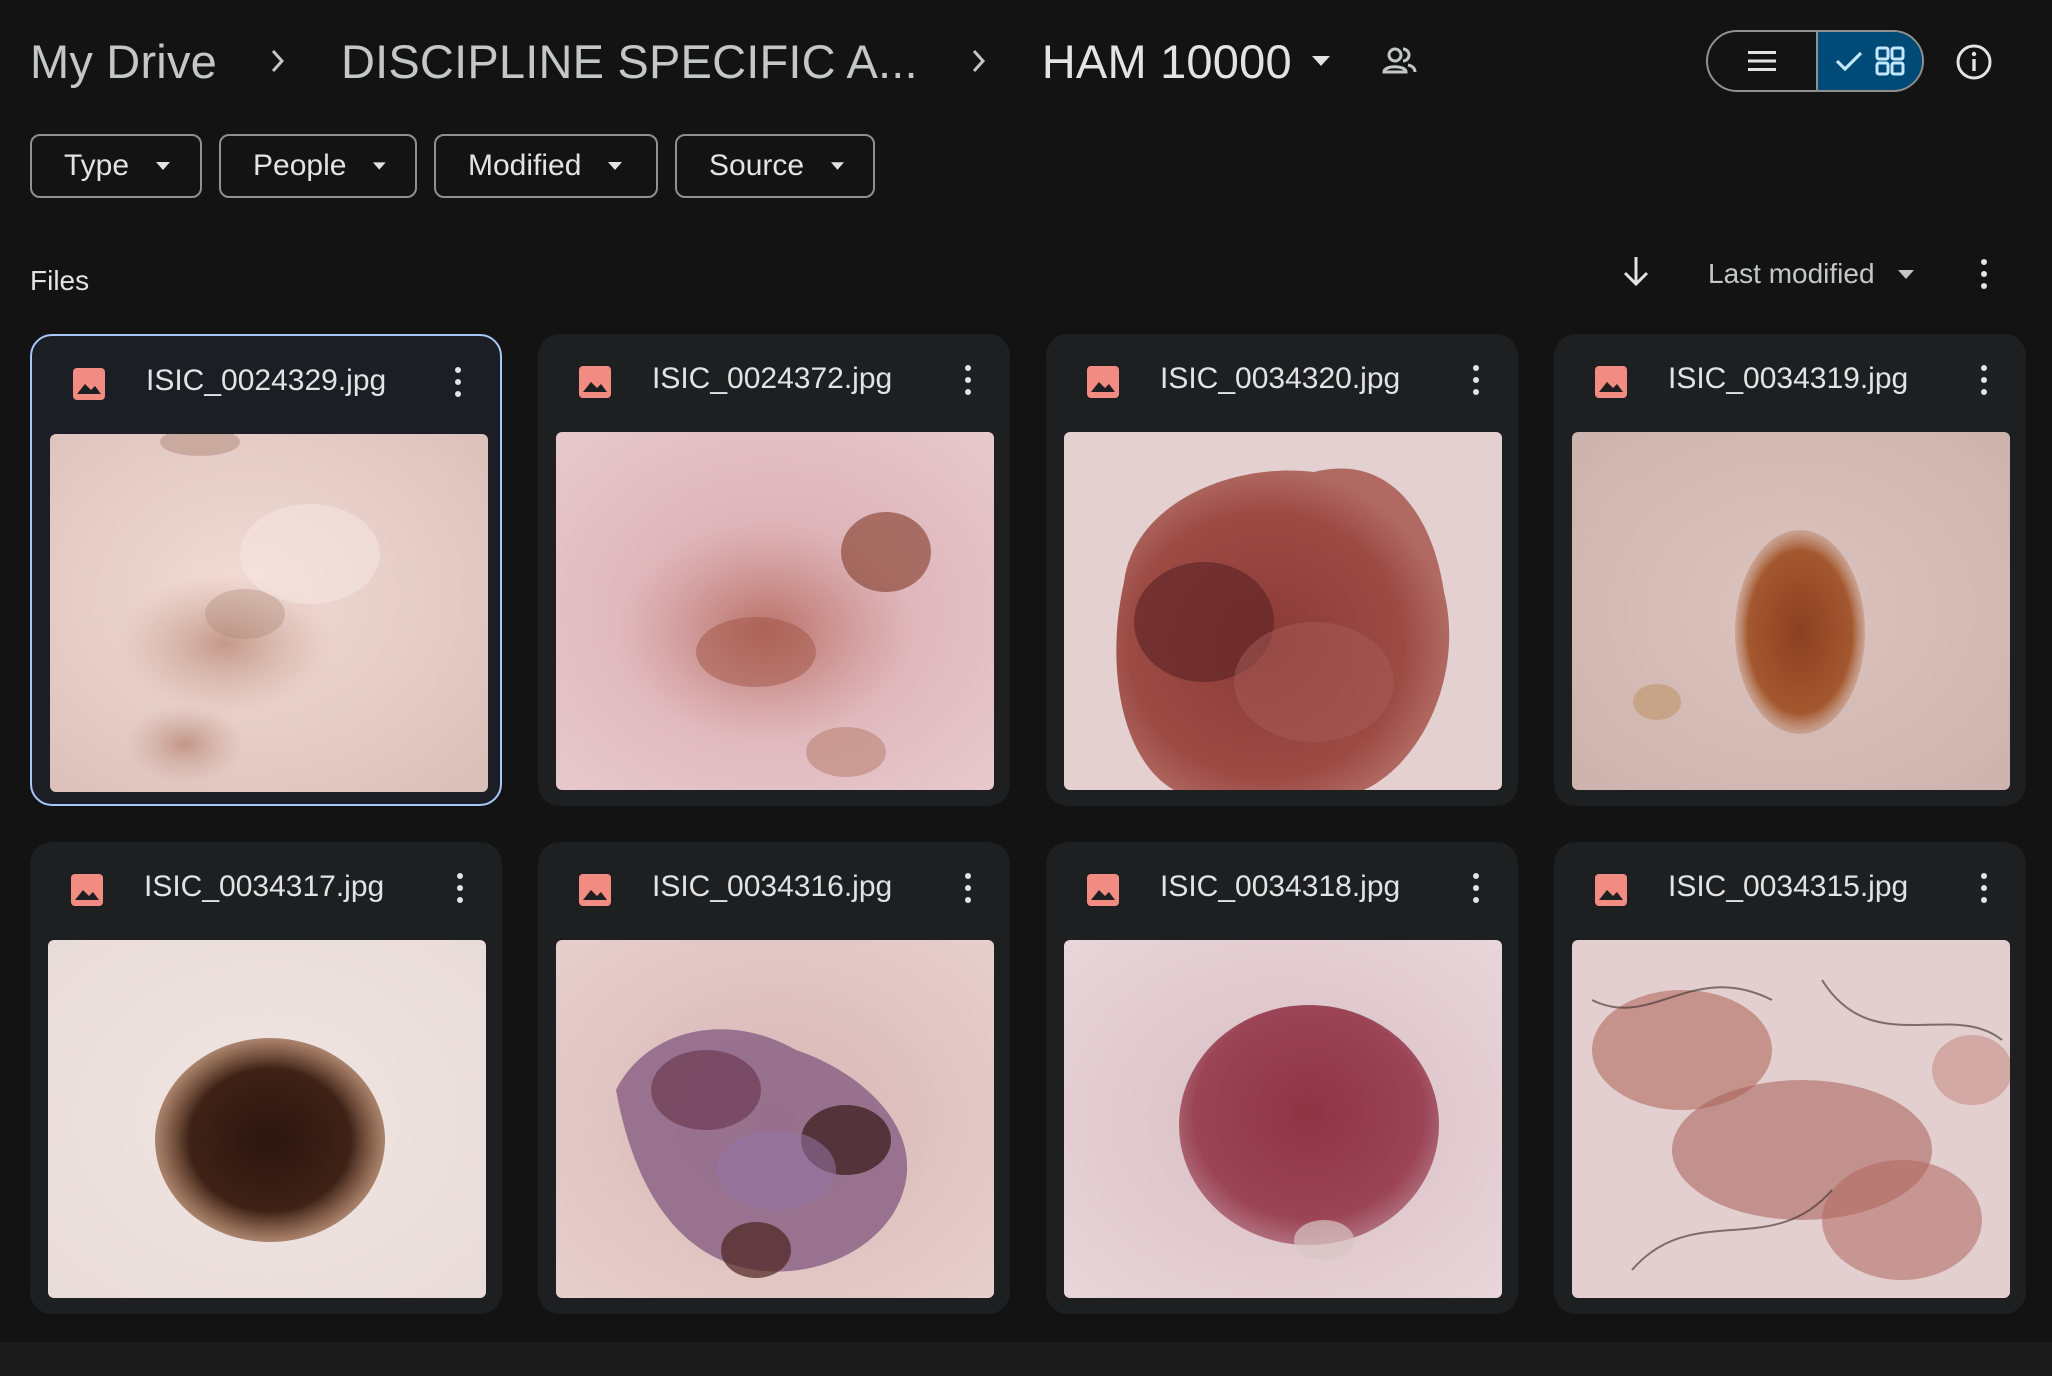 The height and width of the screenshot is (1376, 2052). I want to click on file-card-header: ISIC_0034320.jpg, so click(1282, 382).